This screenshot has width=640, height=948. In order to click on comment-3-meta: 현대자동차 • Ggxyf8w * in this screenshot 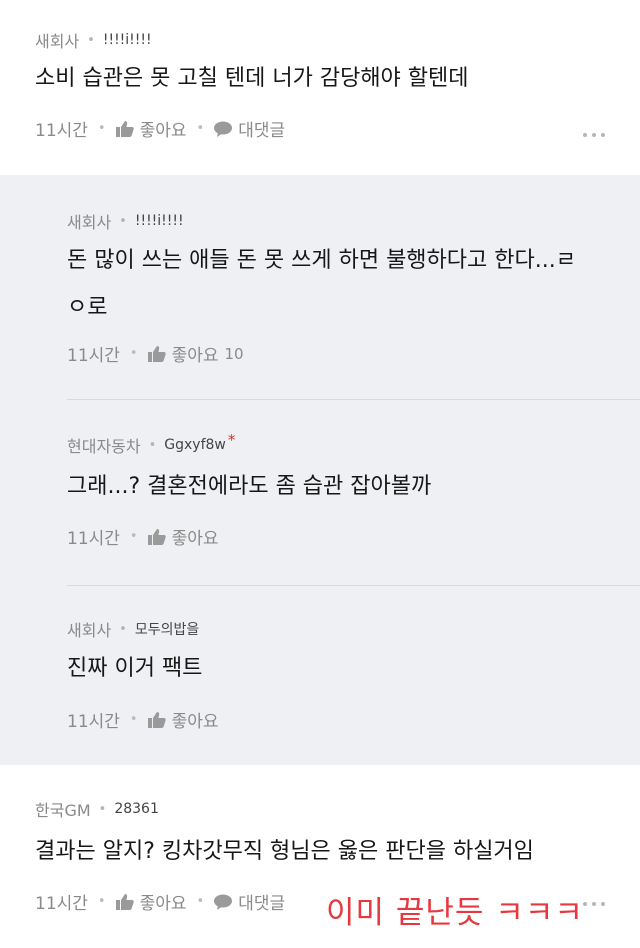, I will do `click(151, 444)`.